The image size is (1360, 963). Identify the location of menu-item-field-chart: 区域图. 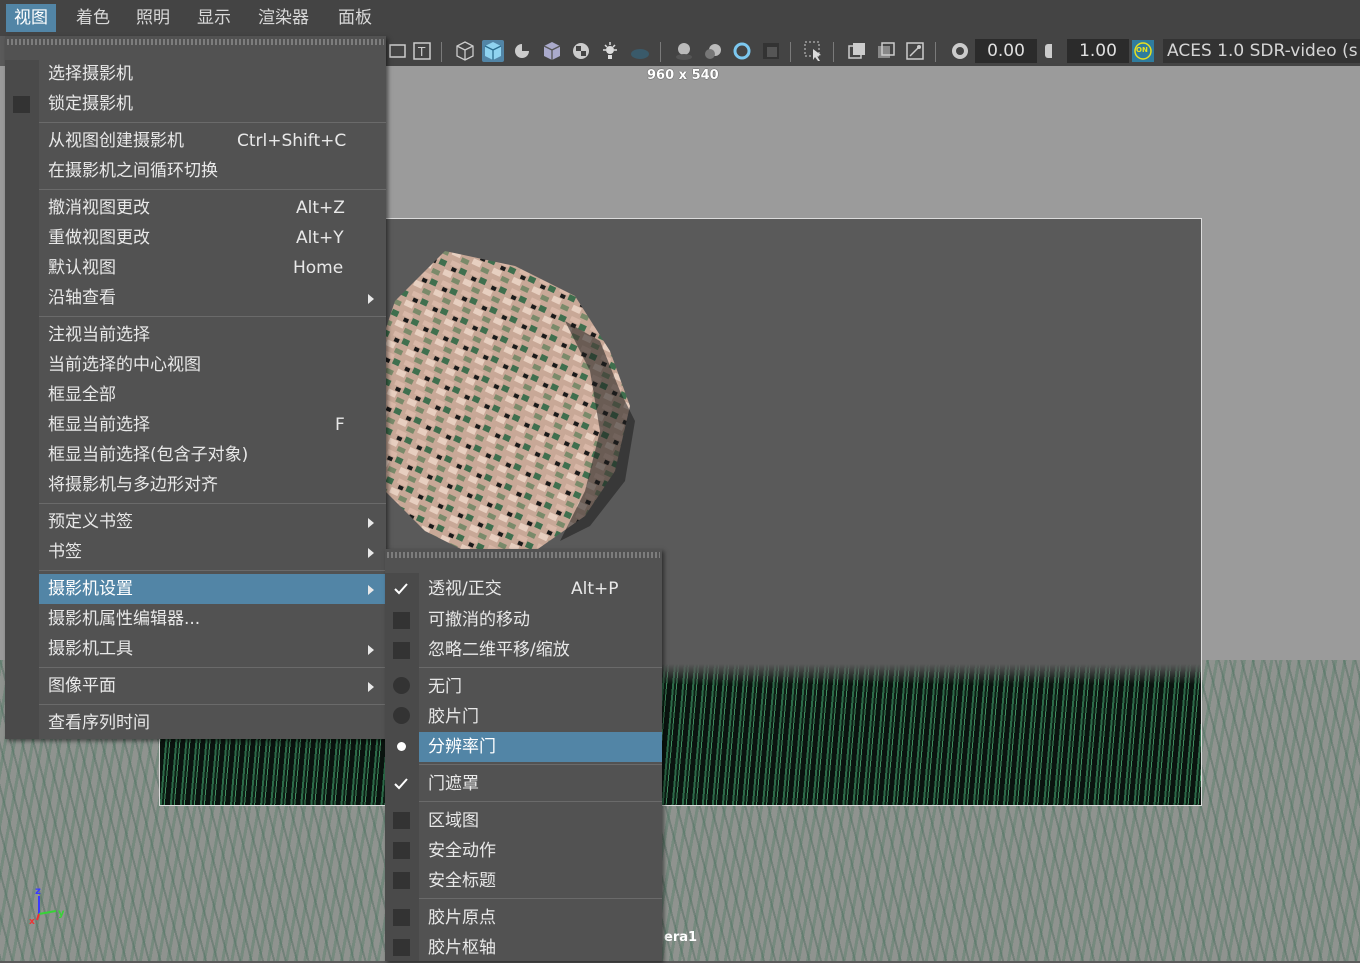
(540, 821).